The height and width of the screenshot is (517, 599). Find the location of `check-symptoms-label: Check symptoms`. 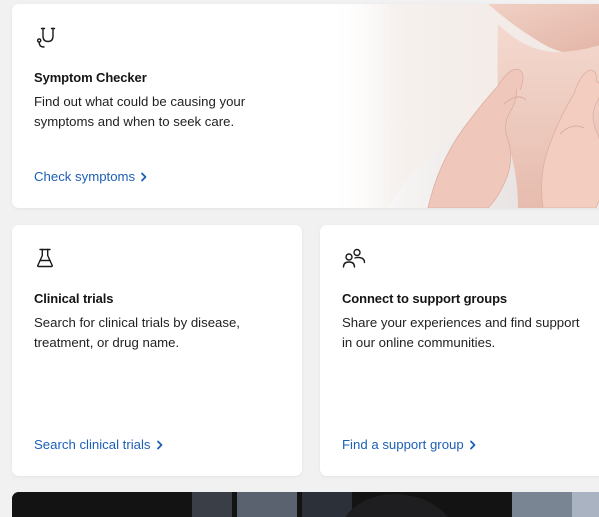

check-symptoms-label: Check symptoms is located at coordinates (85, 176).